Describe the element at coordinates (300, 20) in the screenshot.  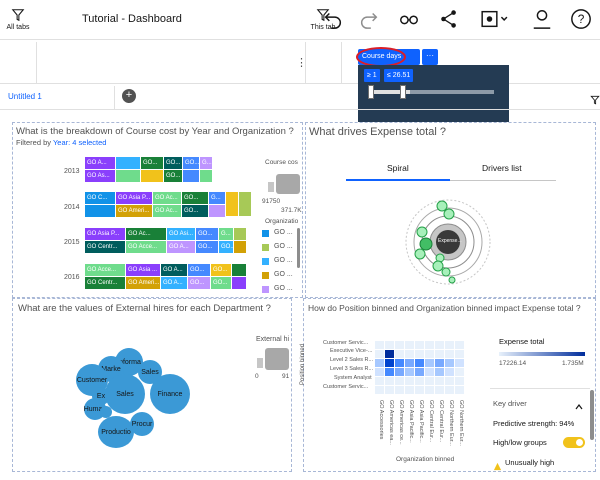
I see `top-bar: Tutorial - Dashboard ?` at that location.